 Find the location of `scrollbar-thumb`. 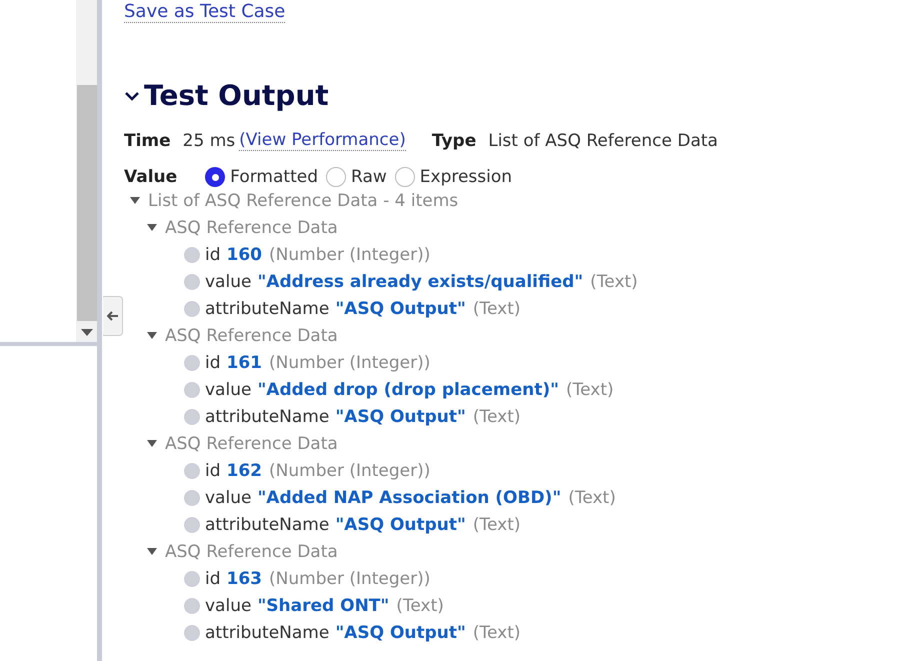

scrollbar-thumb is located at coordinates (86, 203).